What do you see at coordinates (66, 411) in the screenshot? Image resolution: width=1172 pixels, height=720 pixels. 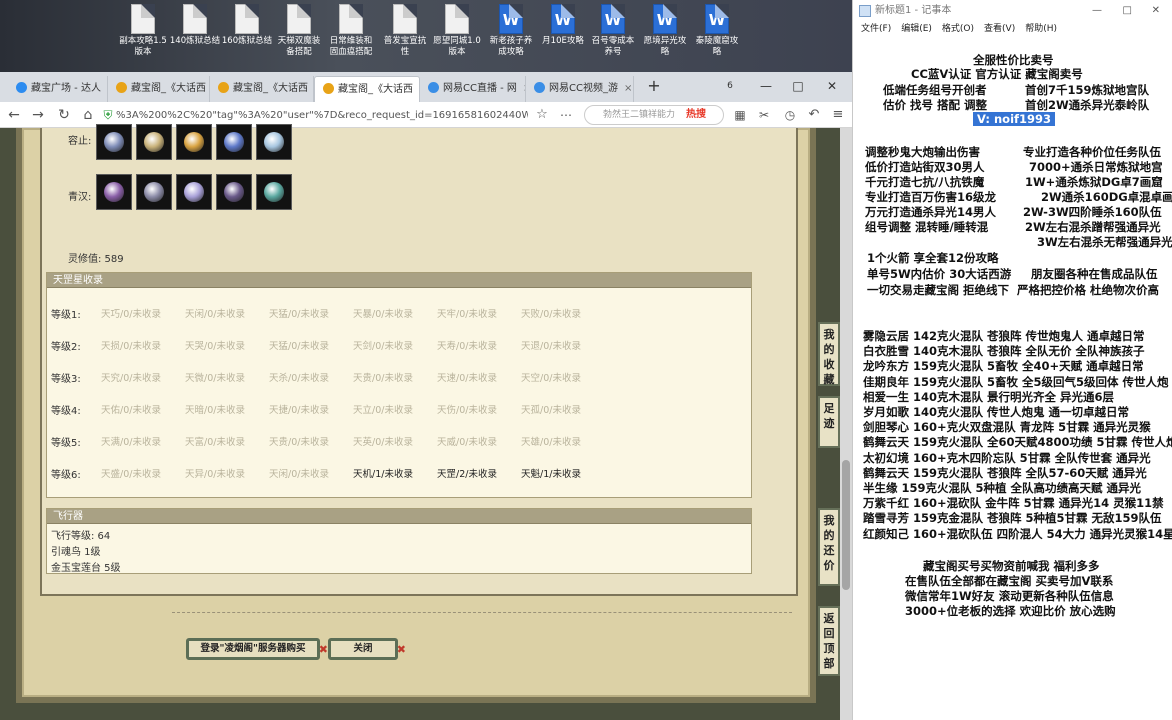 I see `level-label: 等级4:` at bounding box center [66, 411].